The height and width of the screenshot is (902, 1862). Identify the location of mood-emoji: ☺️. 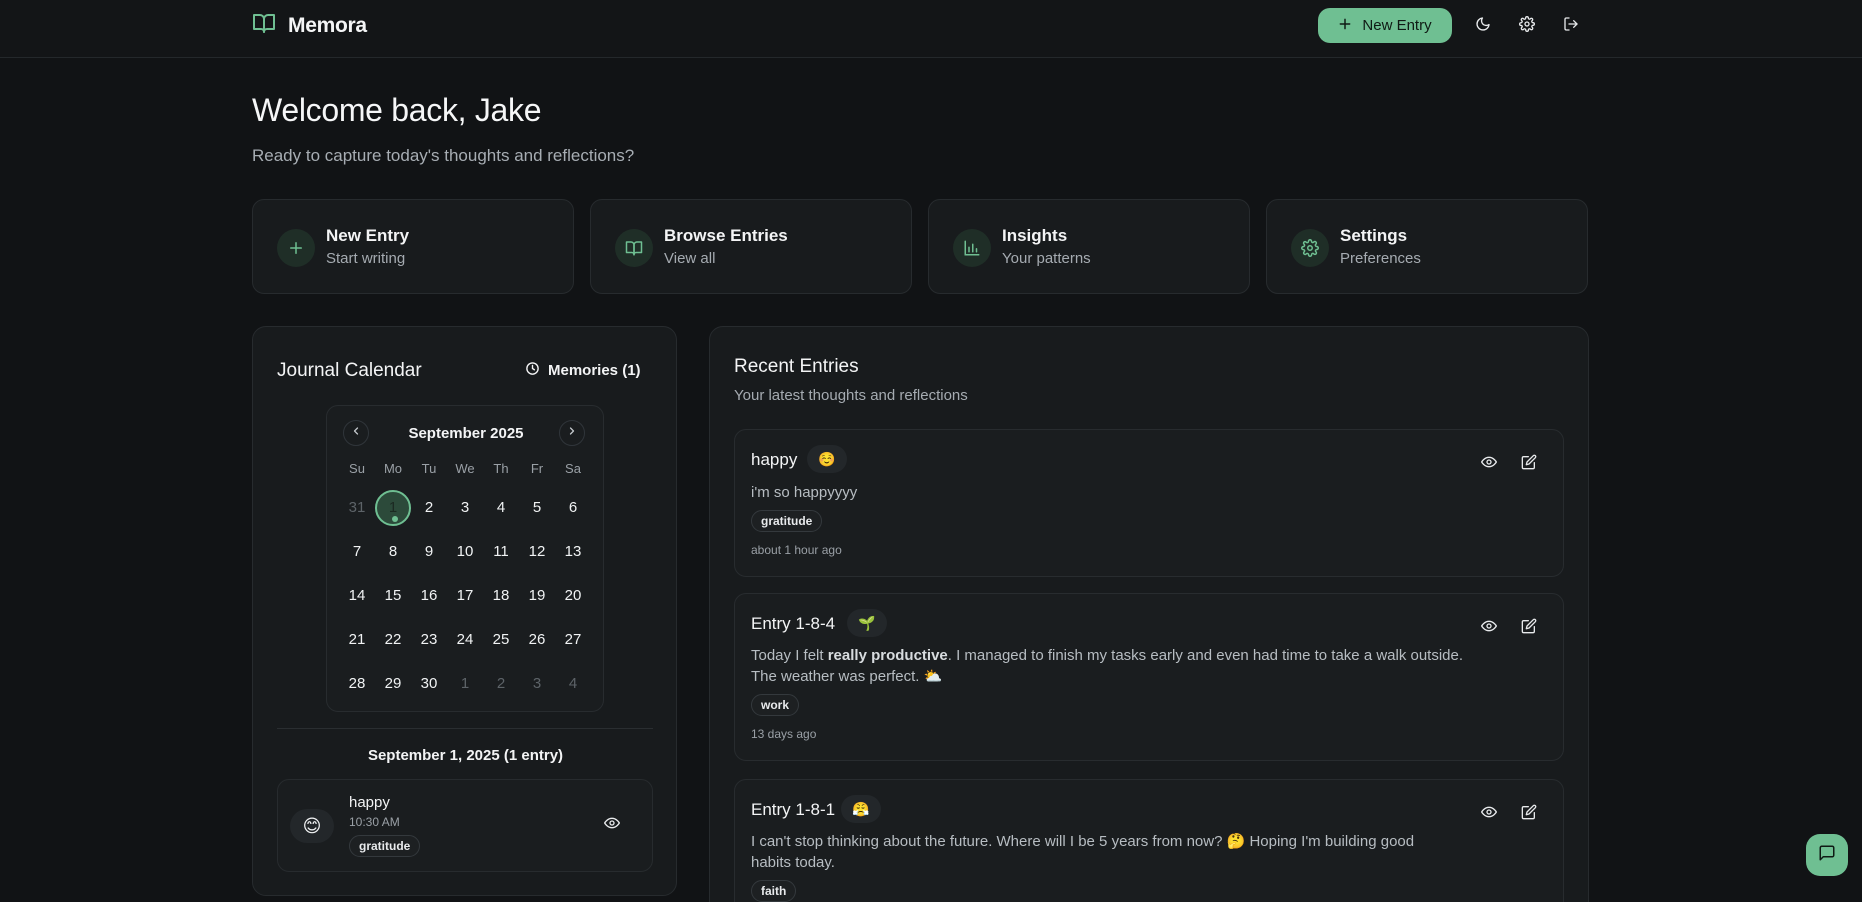
(827, 459).